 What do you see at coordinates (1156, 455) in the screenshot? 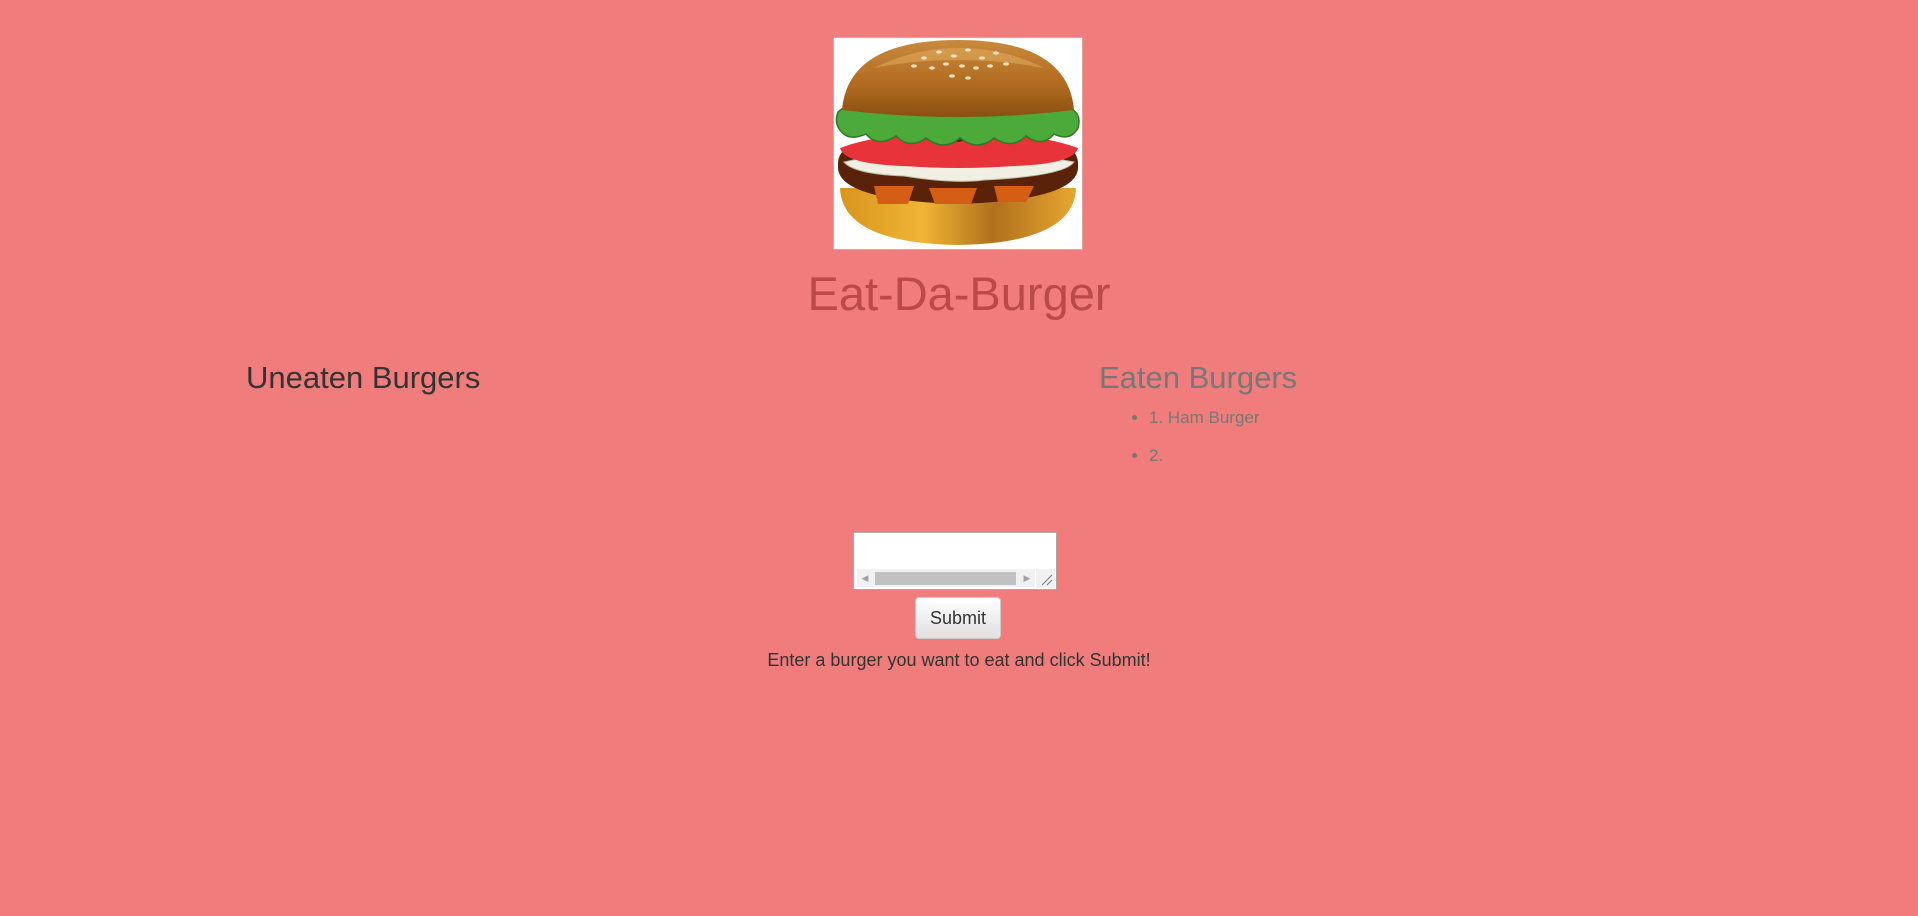
I see `eaten-burger-label: 2.` at bounding box center [1156, 455].